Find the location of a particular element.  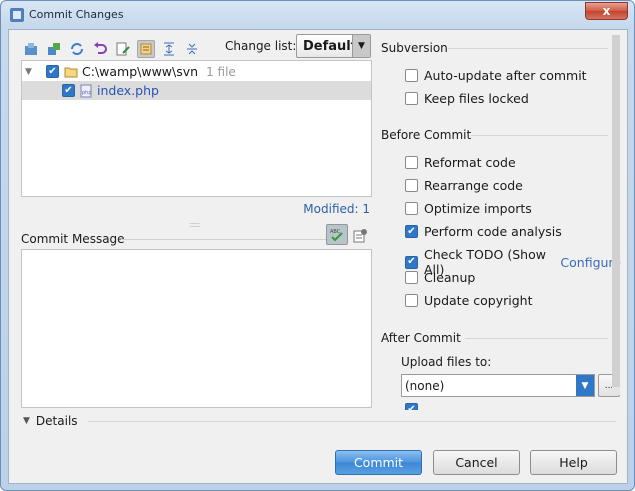

window-title: Commit Changes is located at coordinates (76, 14).